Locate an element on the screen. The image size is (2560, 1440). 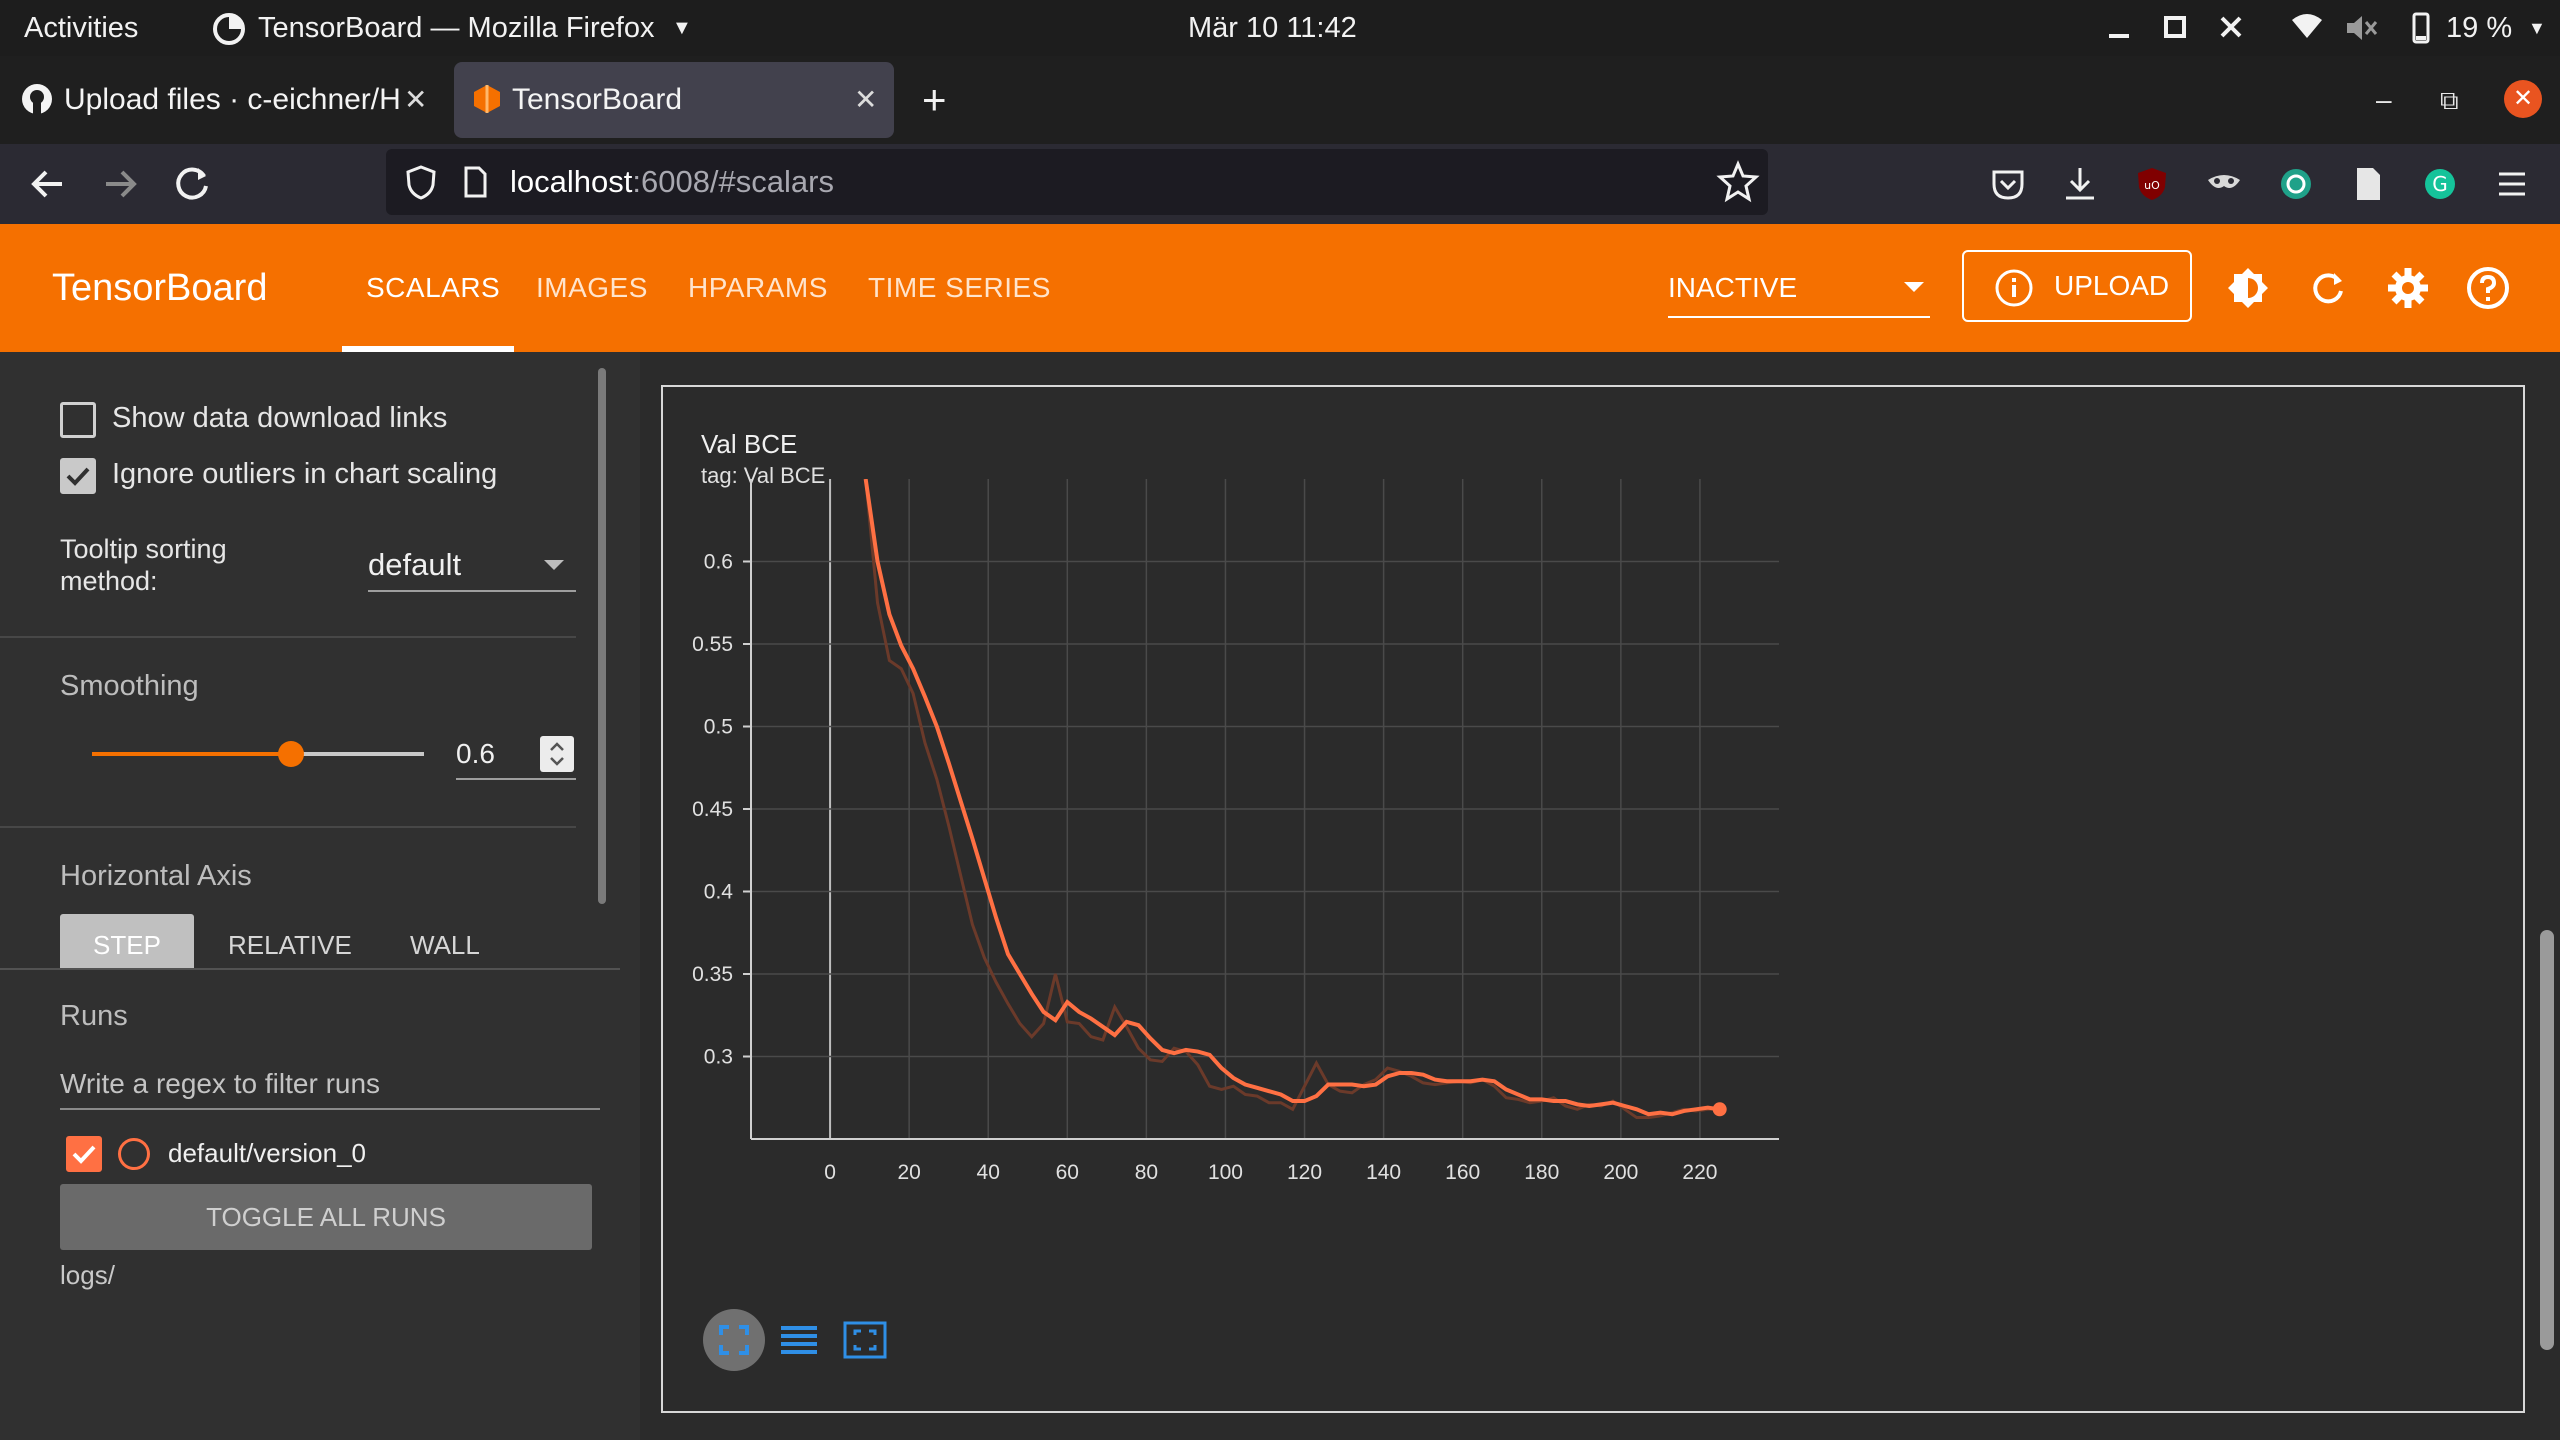
ublock-origin-icon: uO is located at coordinates (2152, 184).